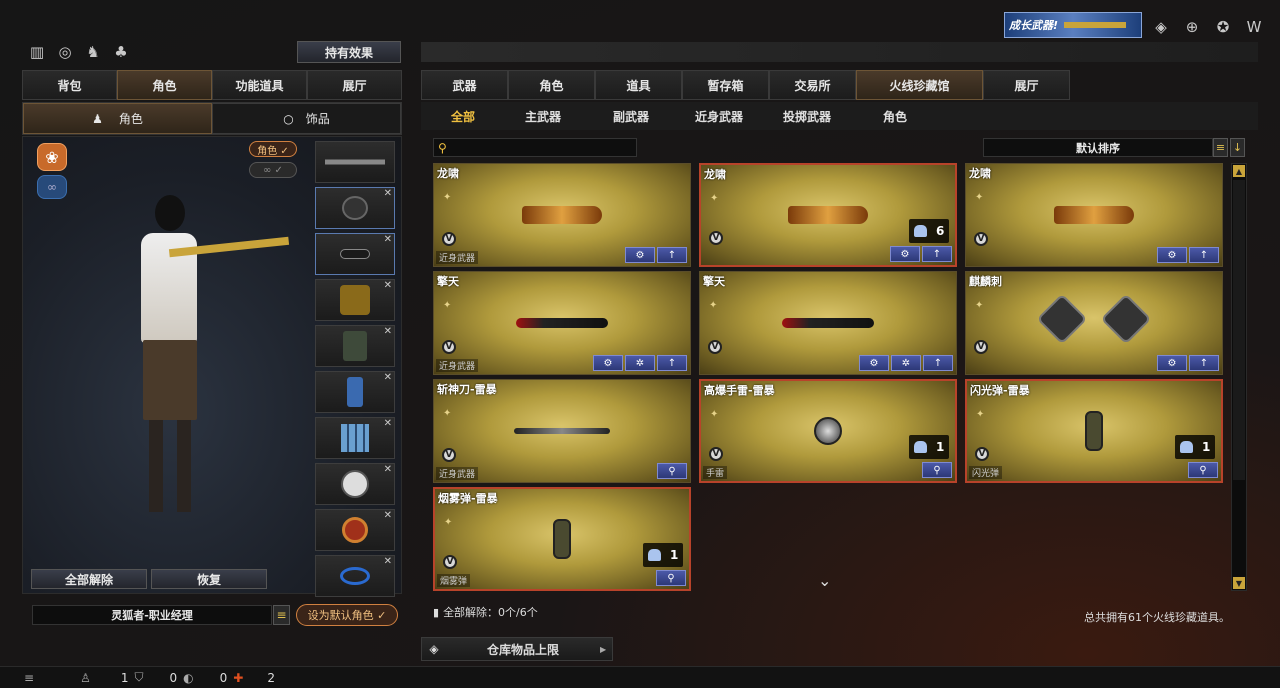 Image resolution: width=1280 pixels, height=688 pixels. I want to click on subtab-primary: 主武器, so click(543, 116).